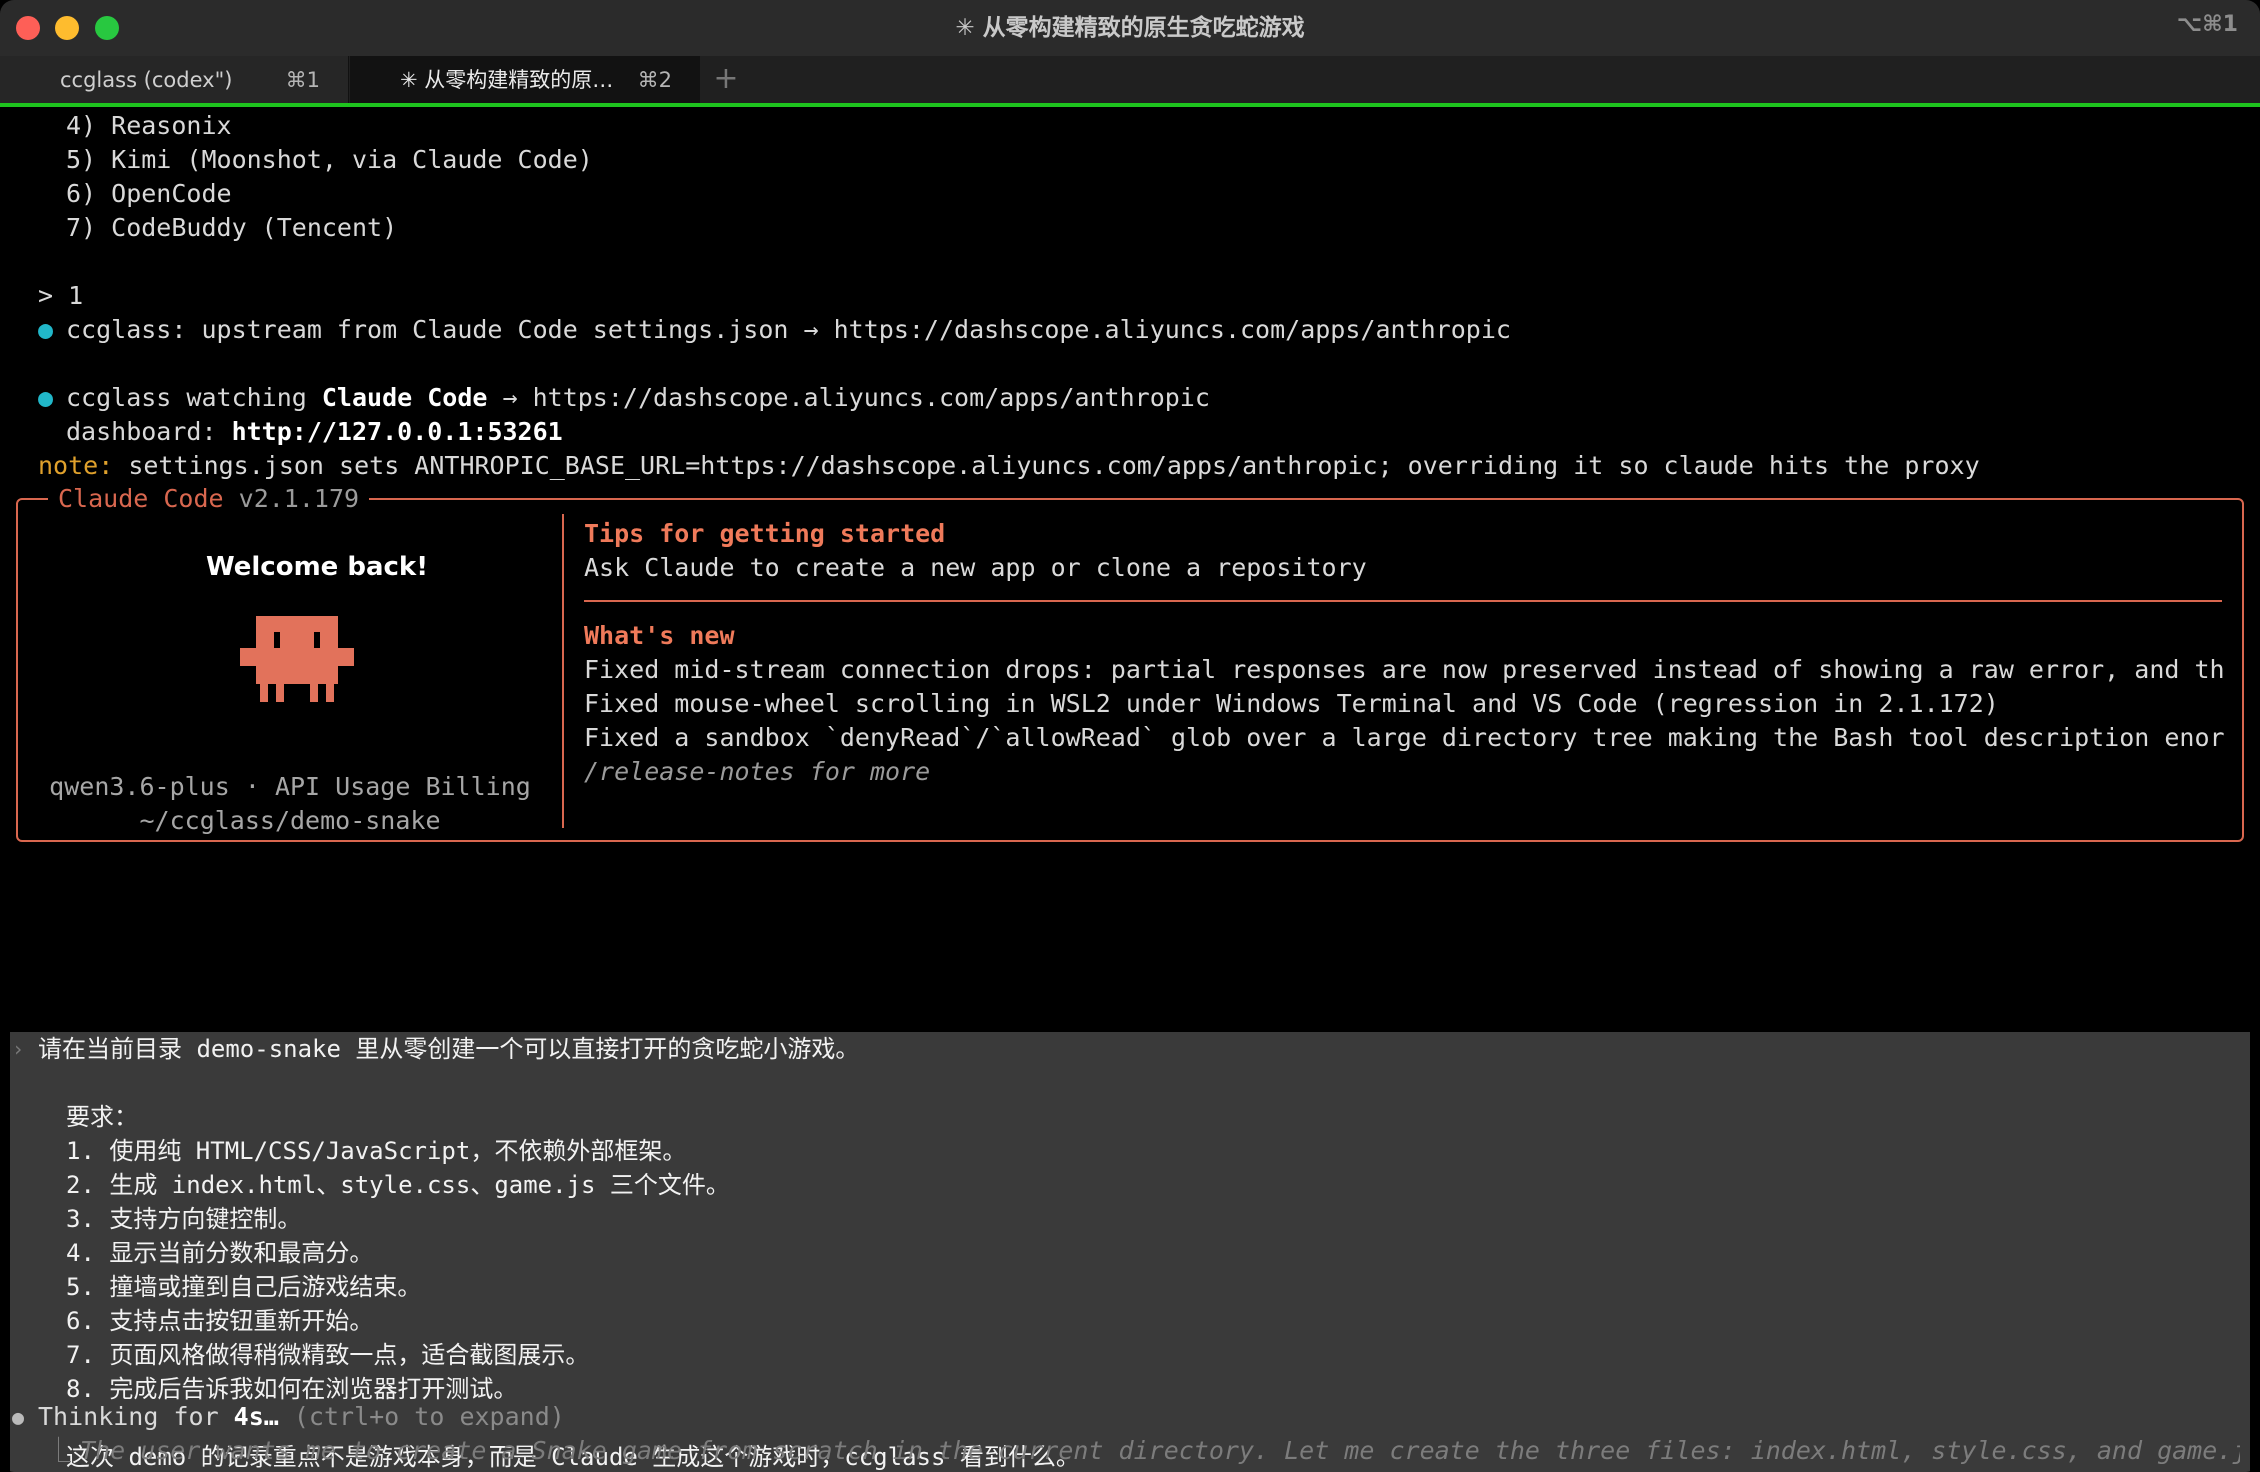  What do you see at coordinates (404, 397) in the screenshot?
I see `watched-app: Claude Code` at bounding box center [404, 397].